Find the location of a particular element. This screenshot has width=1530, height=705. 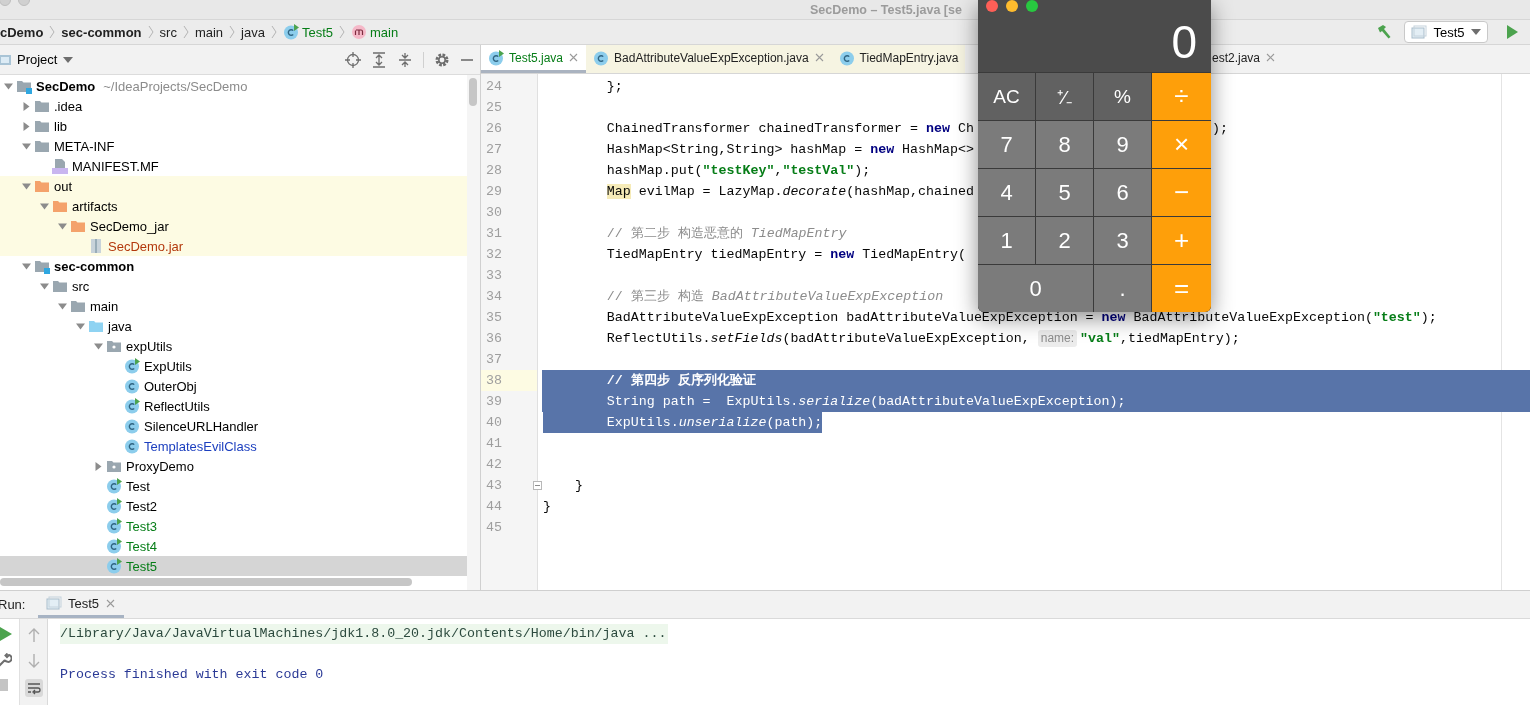

tree-row: META-INF is located at coordinates (233, 146).